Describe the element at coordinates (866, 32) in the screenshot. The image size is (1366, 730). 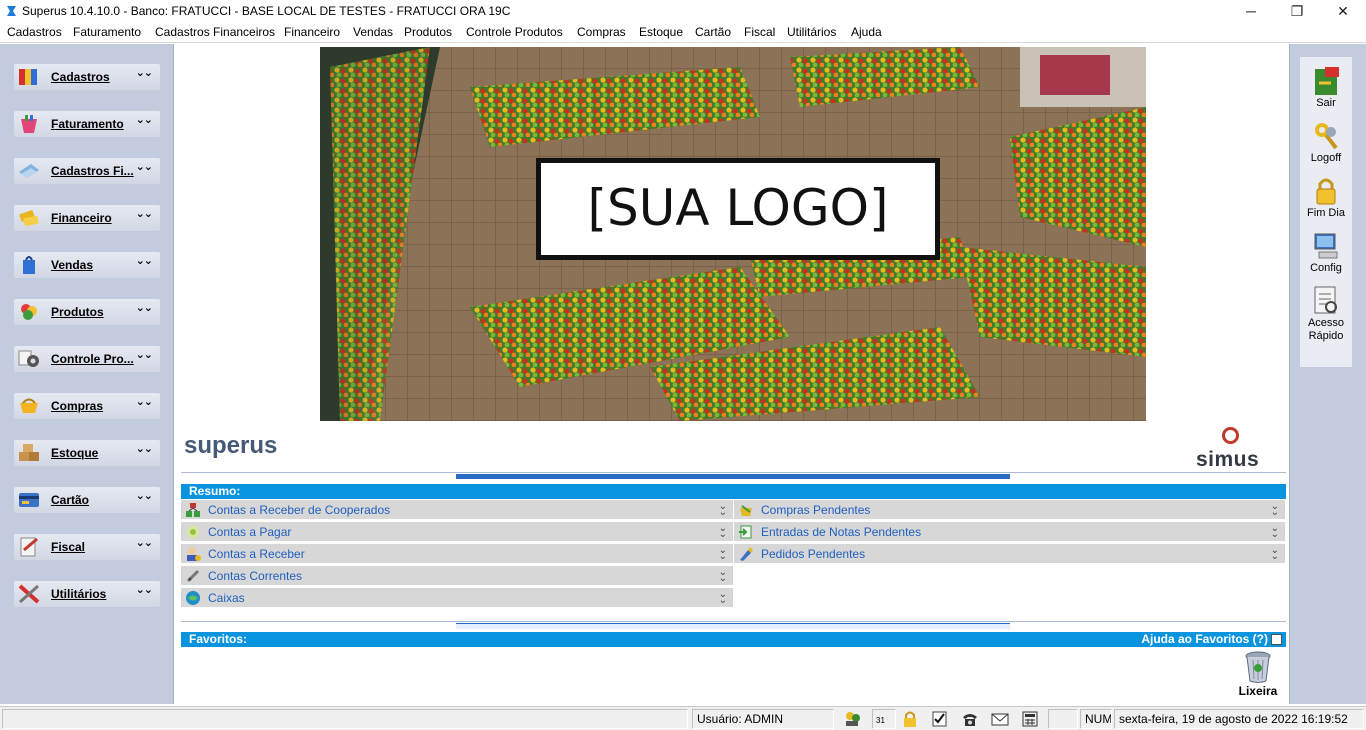
I see `menu-ajuda: Ajuda` at that location.